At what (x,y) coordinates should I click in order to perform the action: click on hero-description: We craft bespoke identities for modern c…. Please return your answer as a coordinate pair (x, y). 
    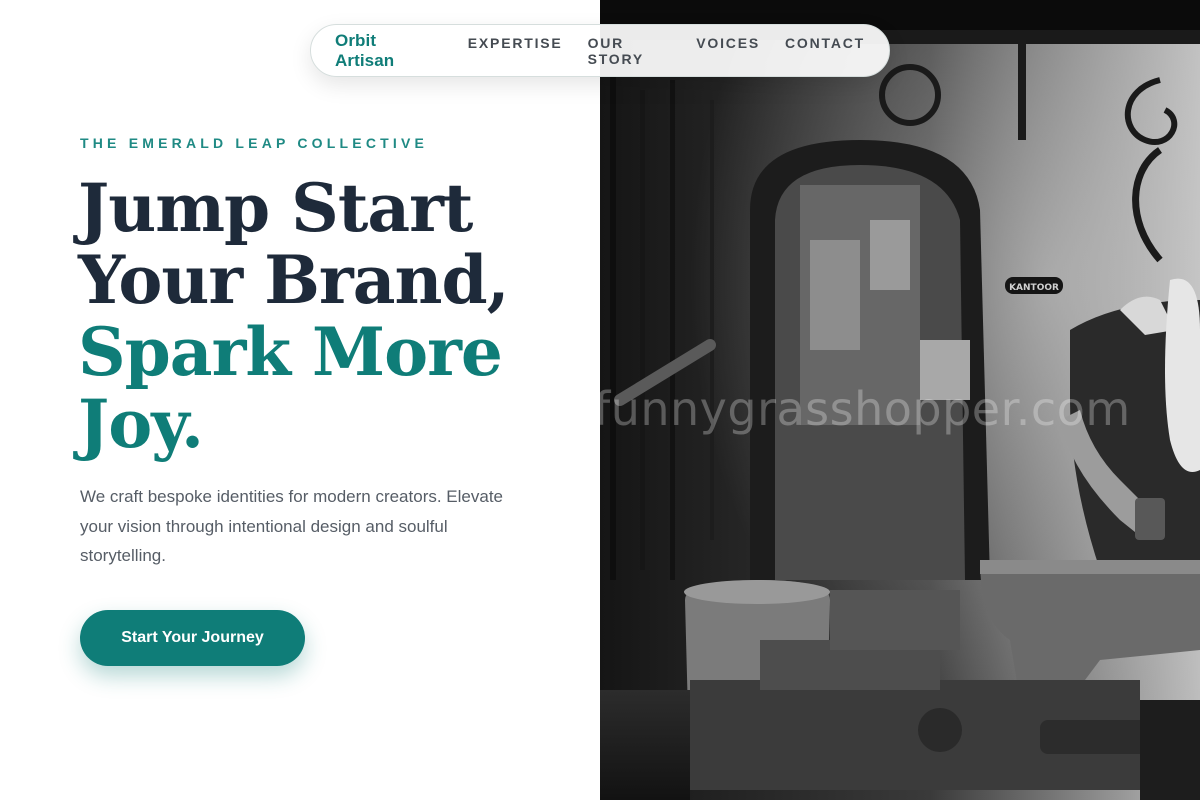
    Looking at the image, I should click on (291, 526).